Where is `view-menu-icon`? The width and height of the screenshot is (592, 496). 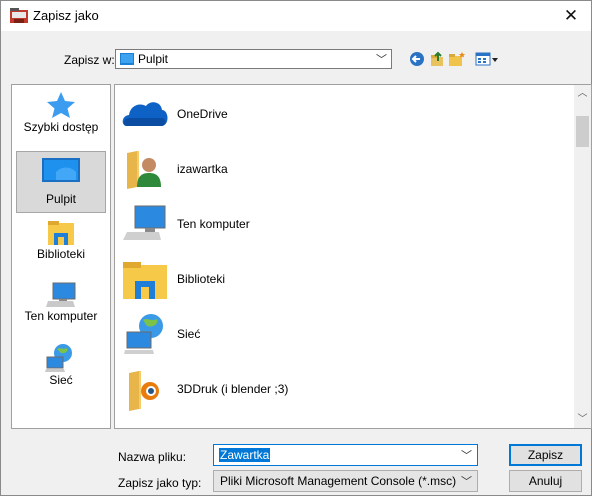 view-menu-icon is located at coordinates (487, 59).